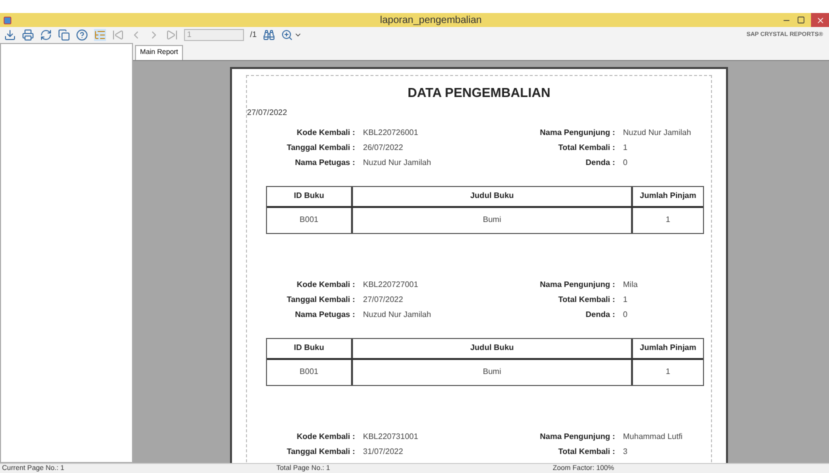 The image size is (829, 473). I want to click on caret-icon, so click(298, 35).